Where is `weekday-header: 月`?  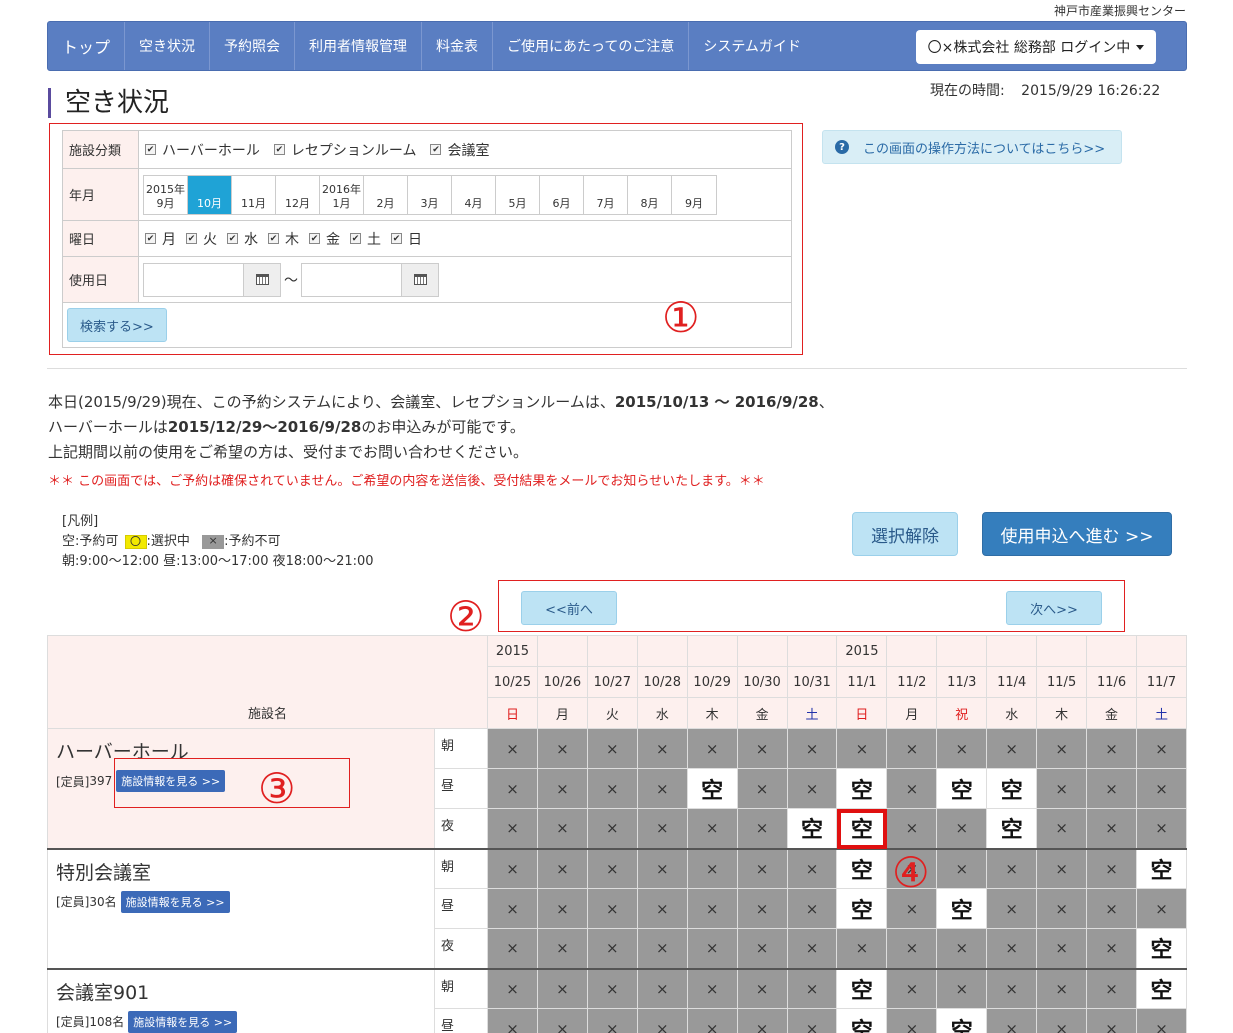 weekday-header: 月 is located at coordinates (562, 713).